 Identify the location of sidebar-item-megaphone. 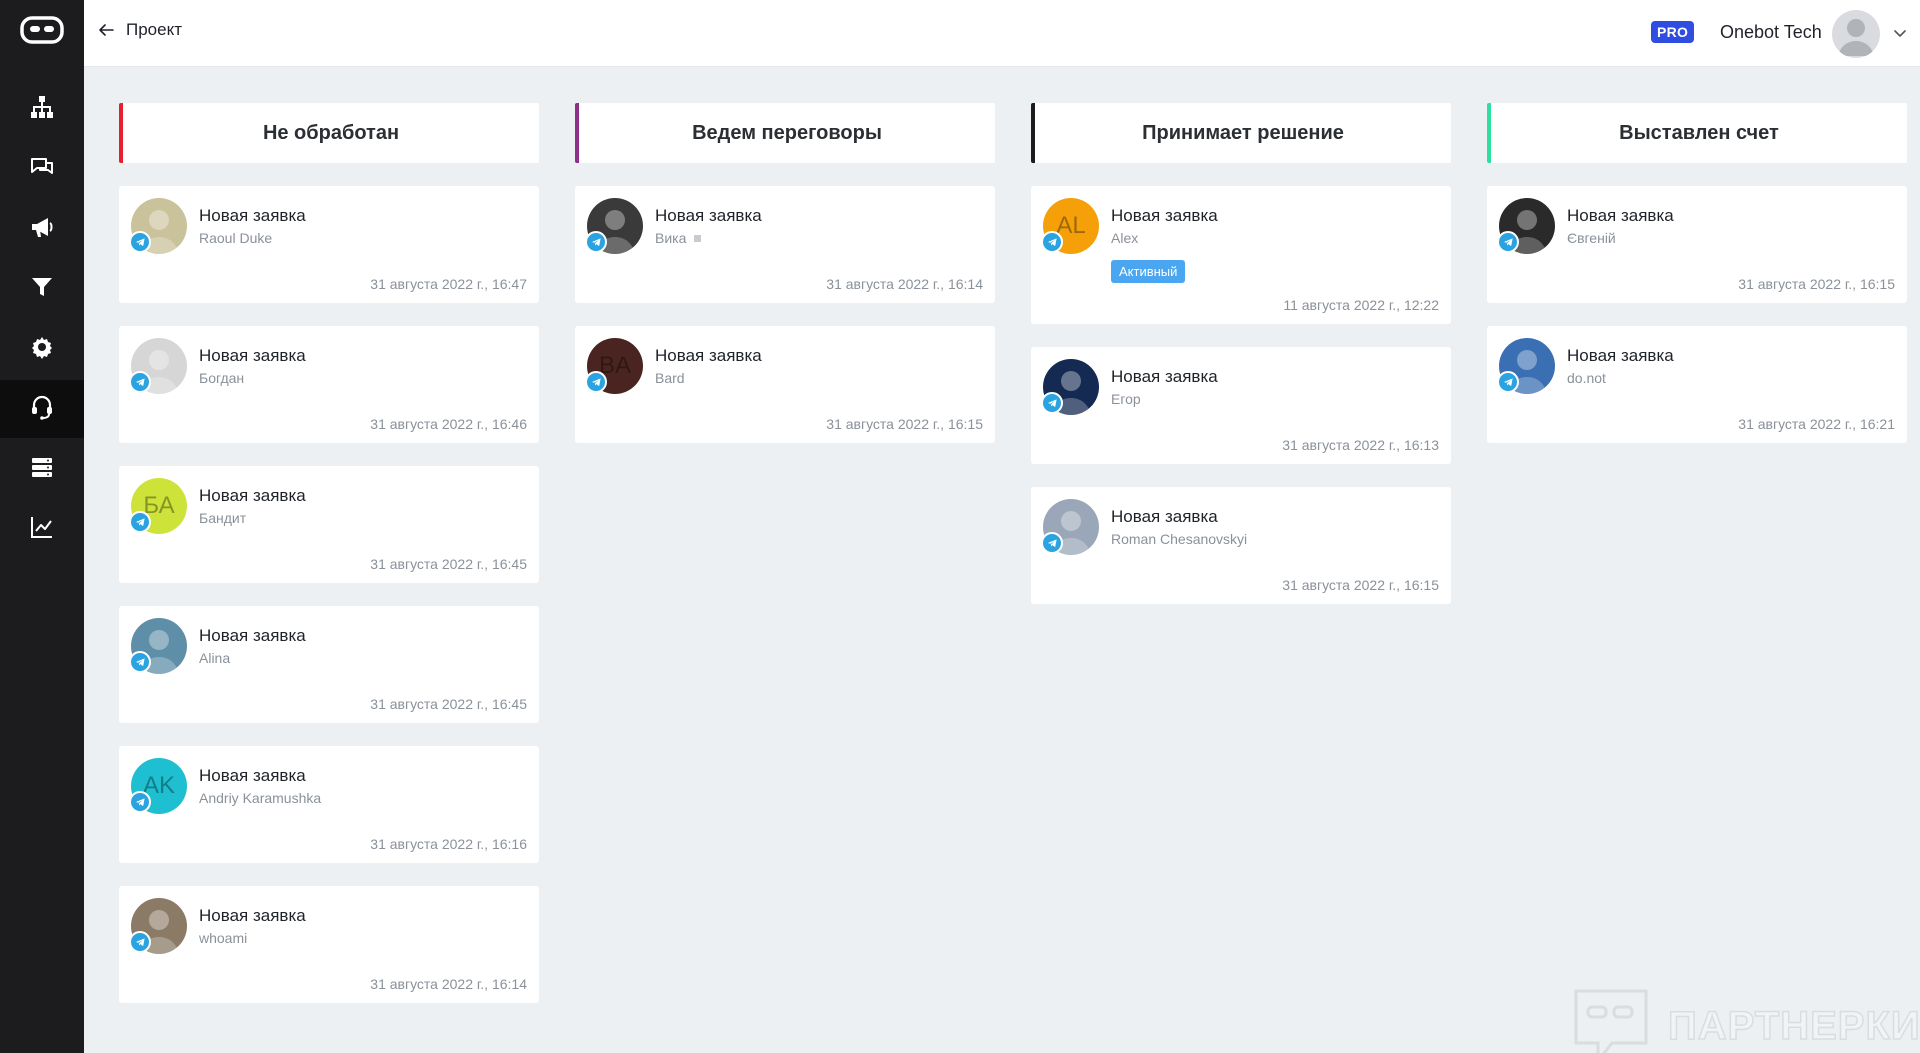
(42, 229).